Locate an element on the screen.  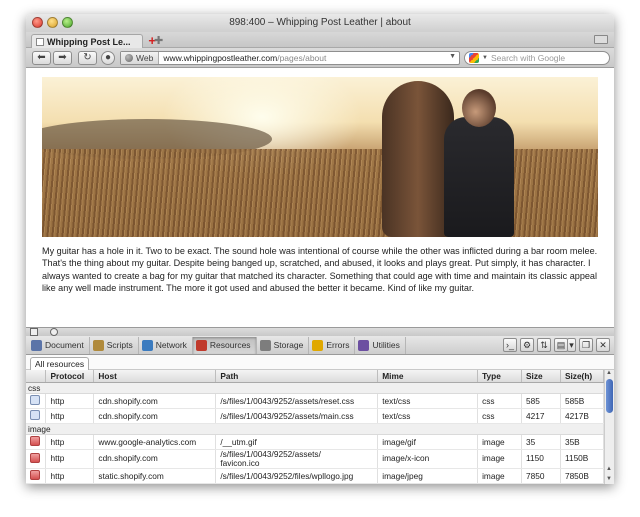
back-button: ⬅ is located at coordinates (41, 58).